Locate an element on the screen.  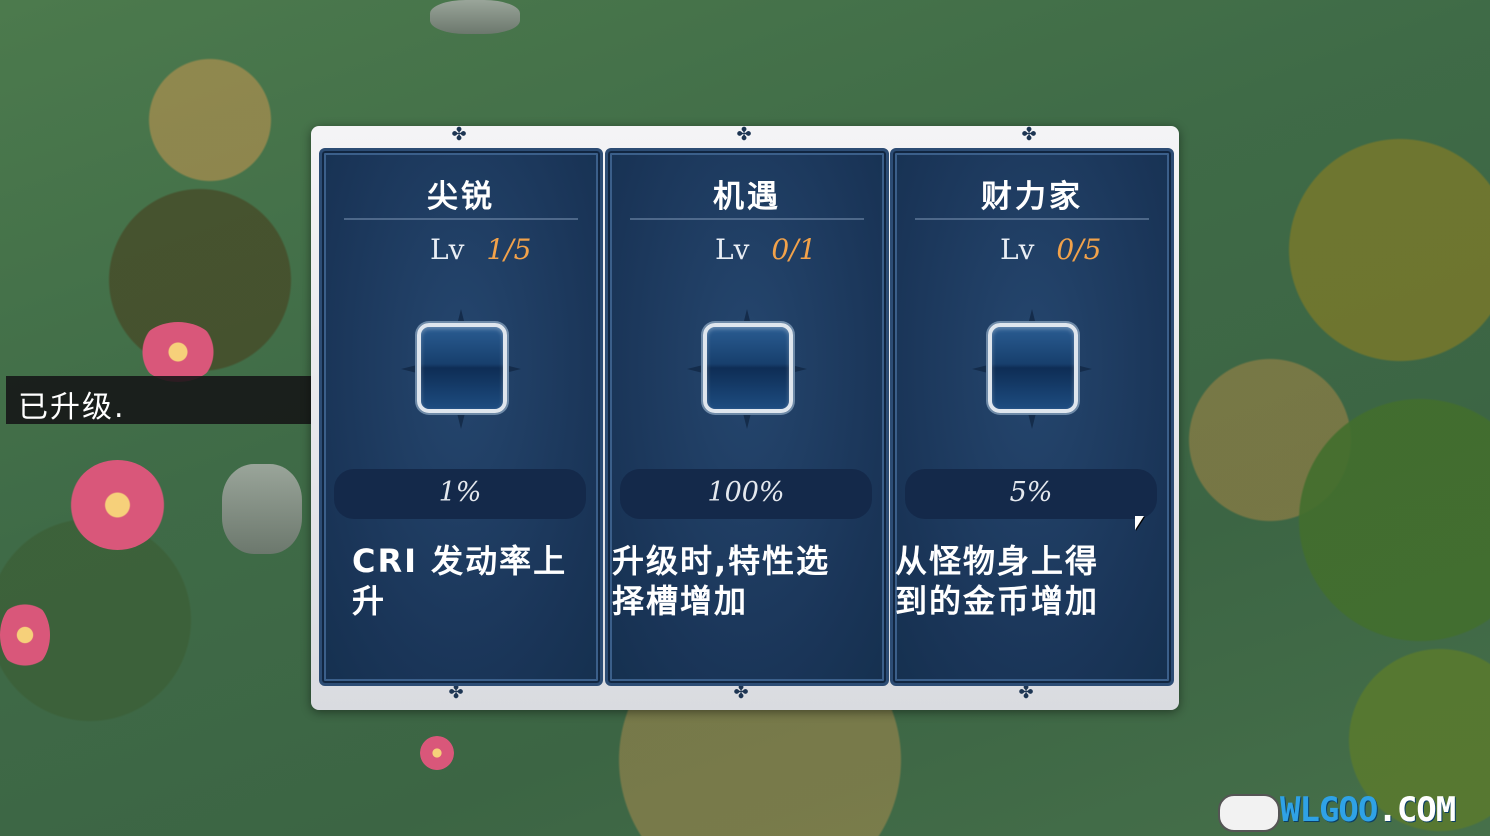
mouse-cursor-icon is located at coordinates (1139, 523).